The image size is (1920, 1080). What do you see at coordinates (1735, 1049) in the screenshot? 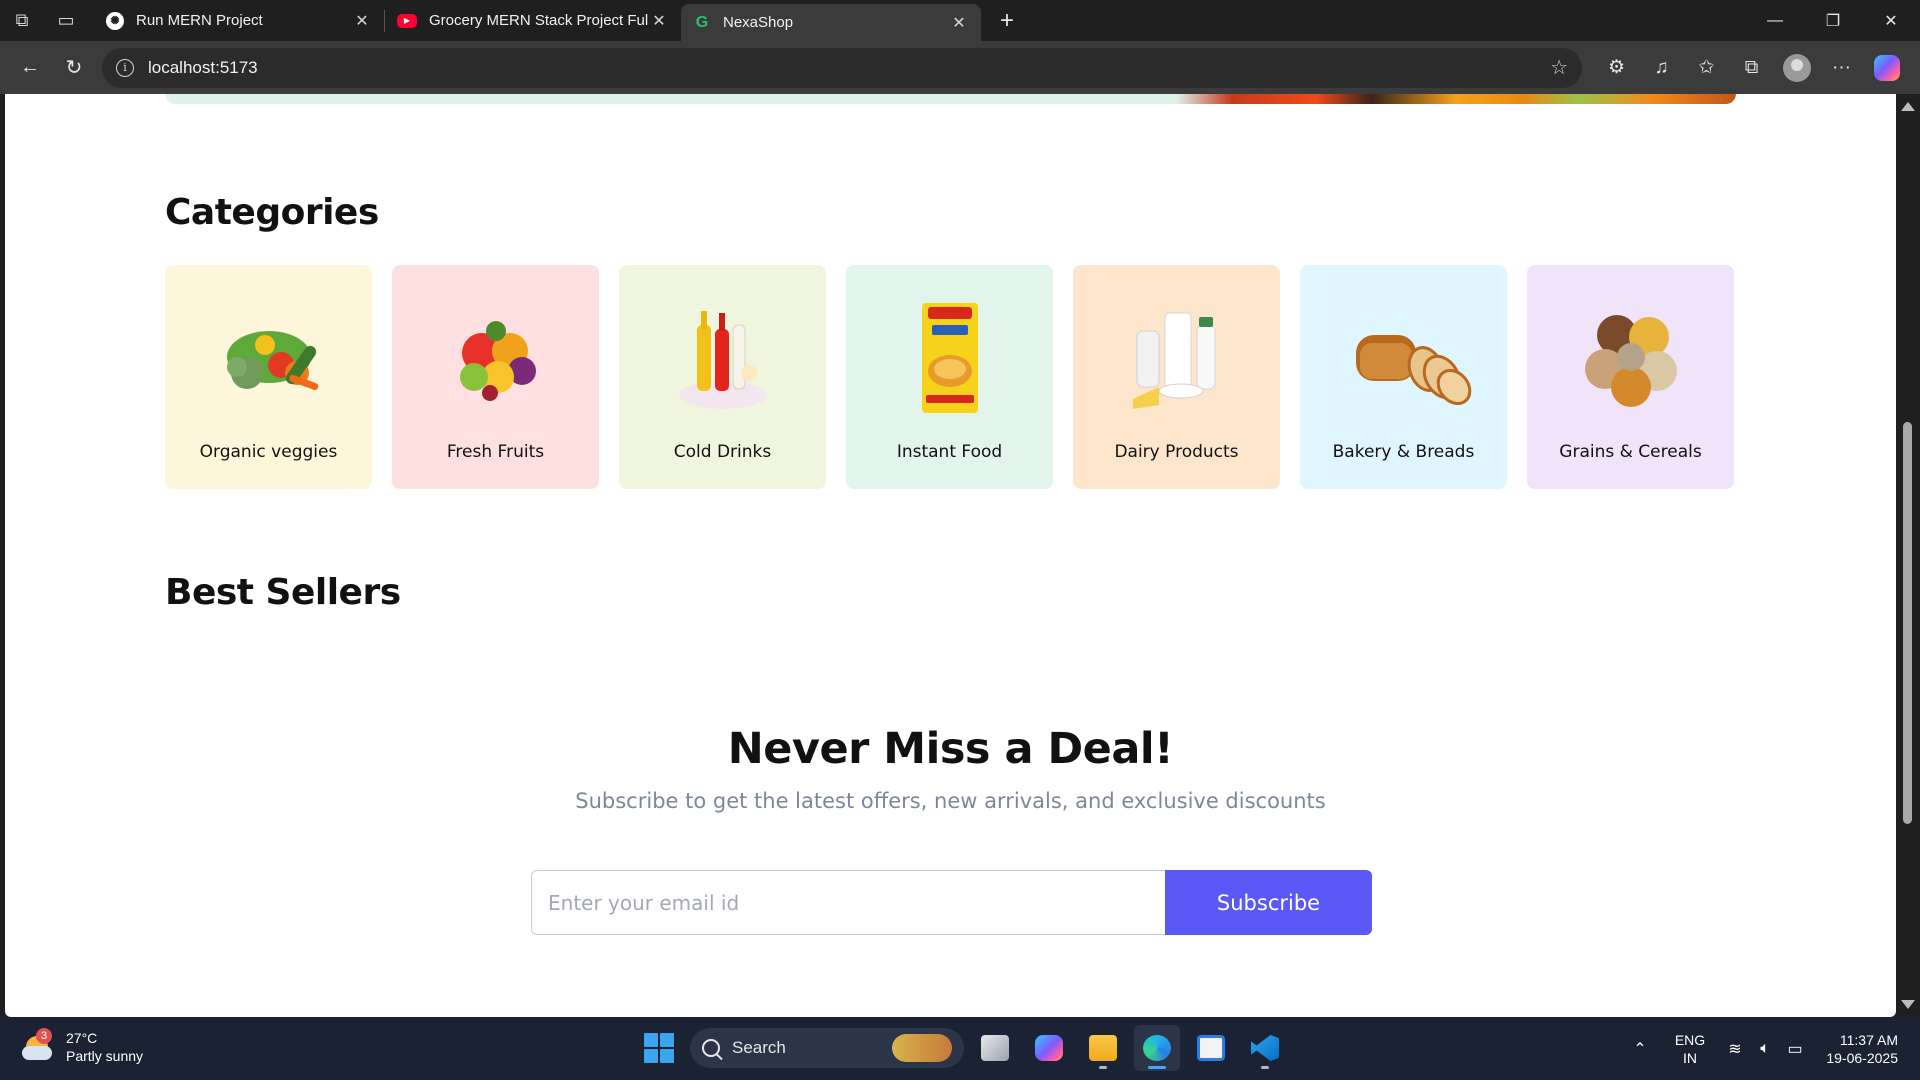
I see `wifi-icon: ≋` at bounding box center [1735, 1049].